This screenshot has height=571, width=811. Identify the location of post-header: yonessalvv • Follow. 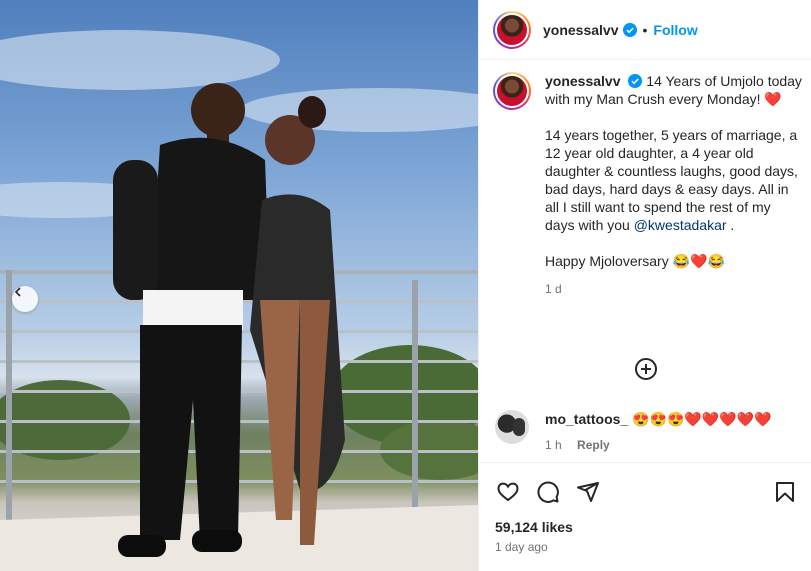
(645, 30).